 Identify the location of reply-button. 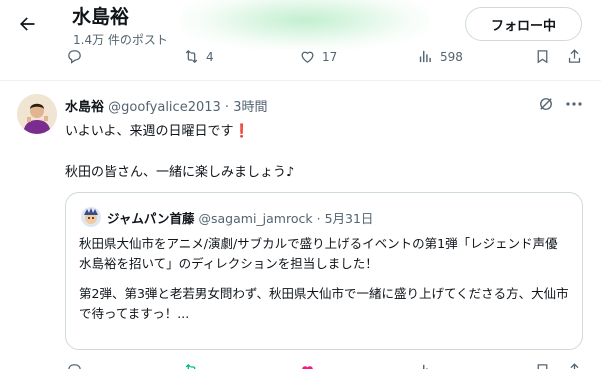
(74, 56).